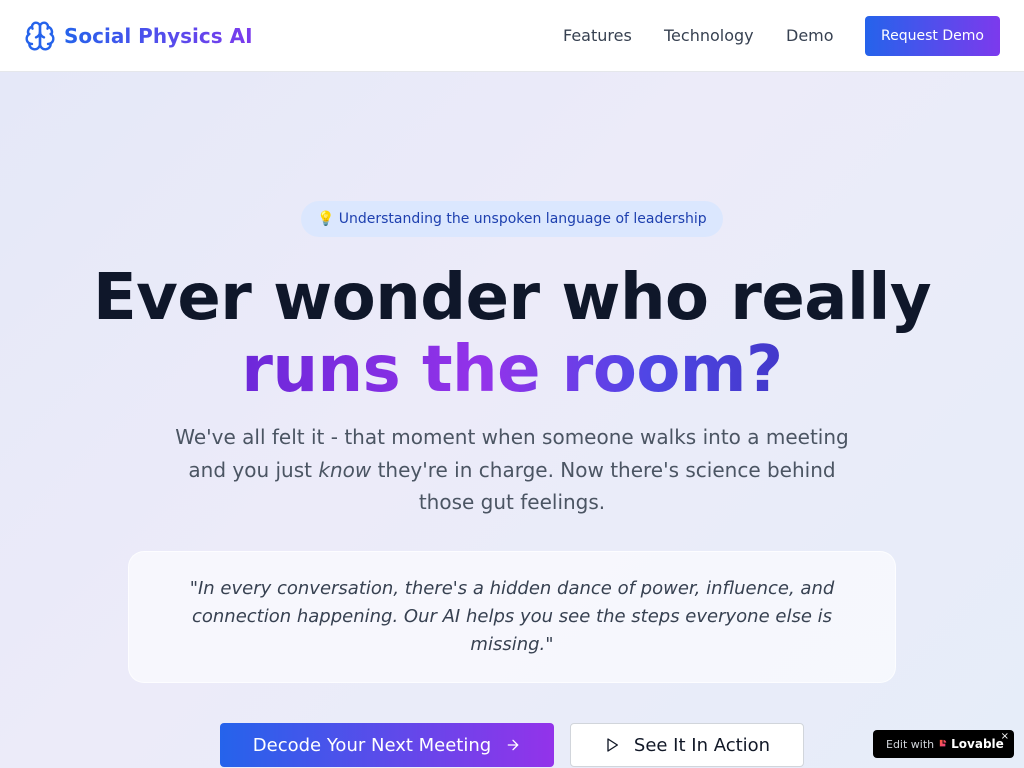  What do you see at coordinates (1005, 736) in the screenshot?
I see `close-icon: ×` at bounding box center [1005, 736].